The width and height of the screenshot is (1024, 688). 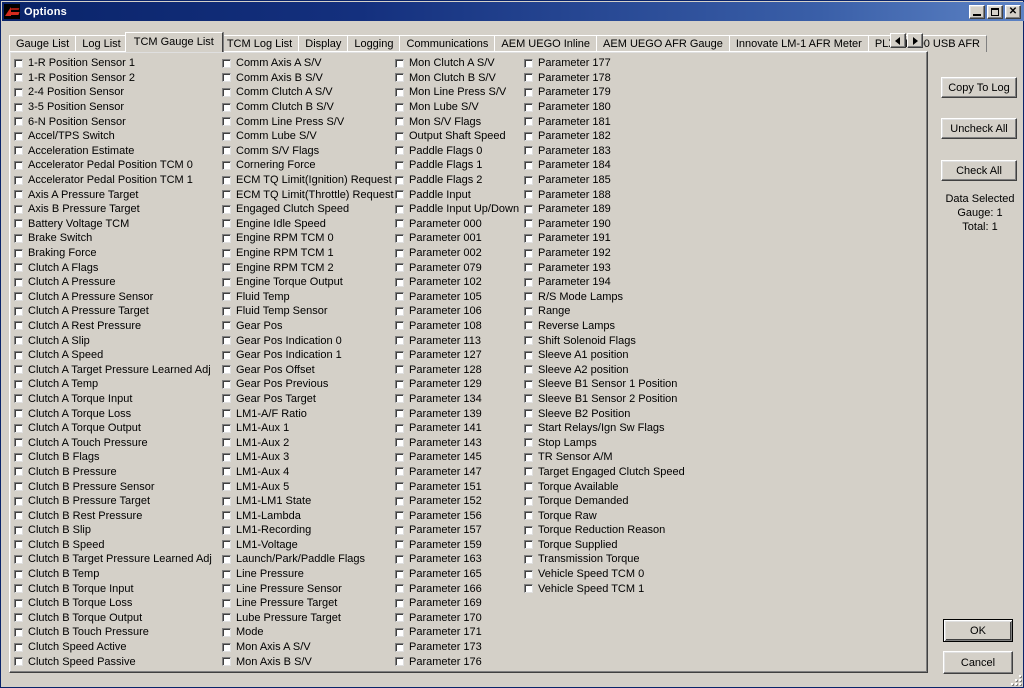 I want to click on checkbox-row: Reverse Lamps, so click(x=614, y=326).